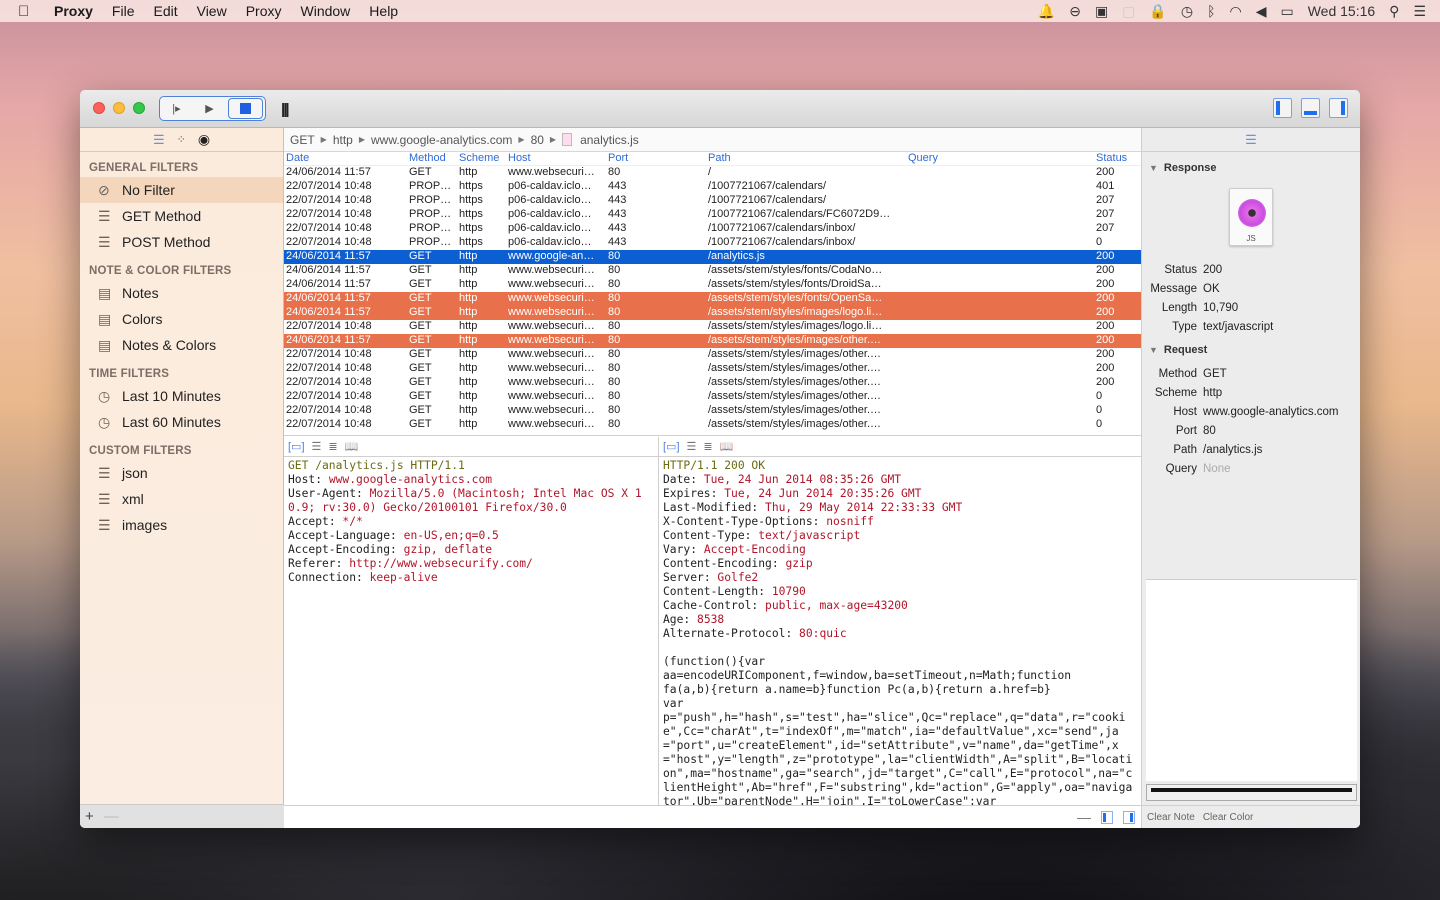  What do you see at coordinates (181, 190) in the screenshot?
I see `filter-no-filter: ⊘ No Filter` at bounding box center [181, 190].